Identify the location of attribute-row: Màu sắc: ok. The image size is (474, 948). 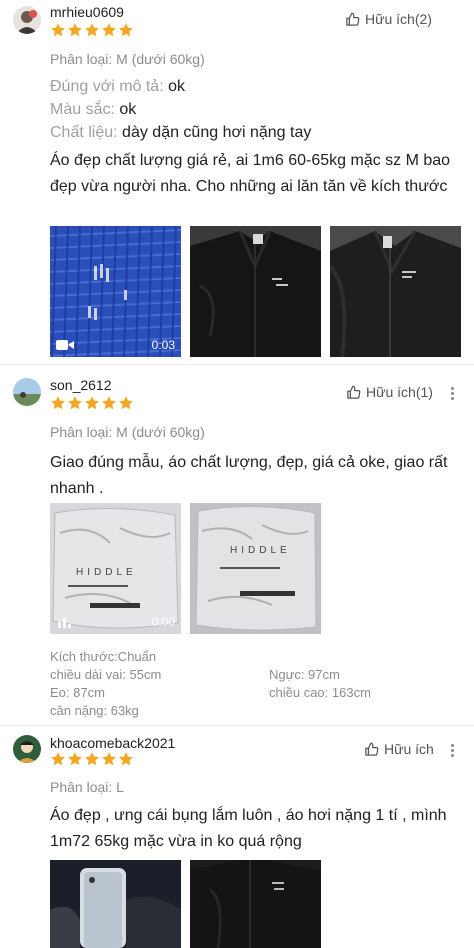
(93, 110).